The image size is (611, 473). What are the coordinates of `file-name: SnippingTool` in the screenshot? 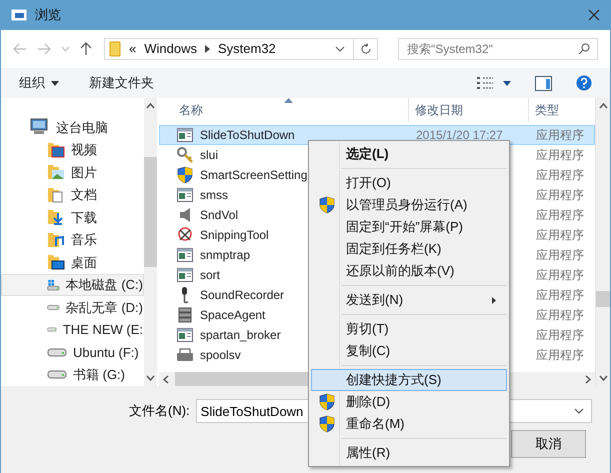 It's located at (234, 235).